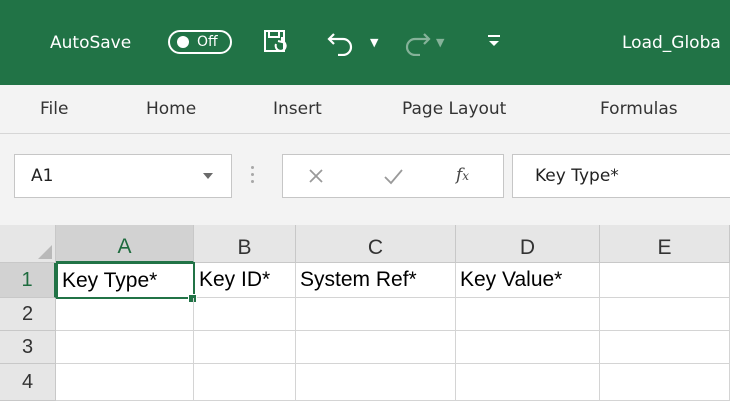 The height and width of the screenshot is (401, 730). Describe the element at coordinates (528, 280) in the screenshot. I see `cell-d1: Key Value*` at that location.